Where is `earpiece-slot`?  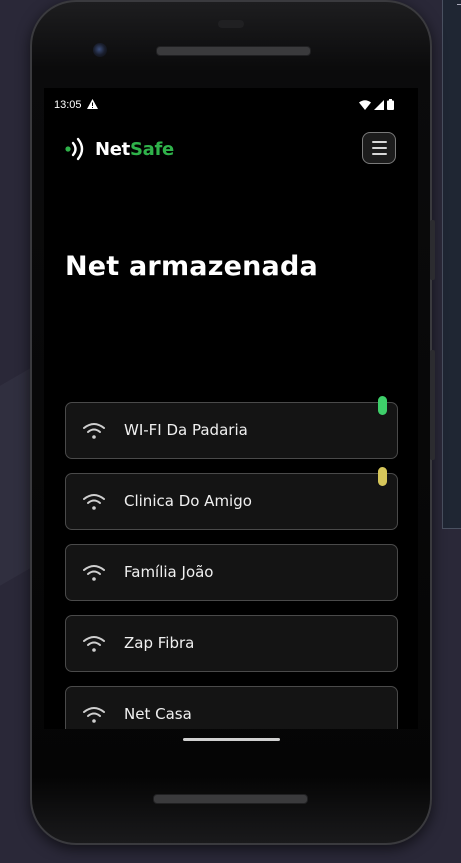 earpiece-slot is located at coordinates (231, 24).